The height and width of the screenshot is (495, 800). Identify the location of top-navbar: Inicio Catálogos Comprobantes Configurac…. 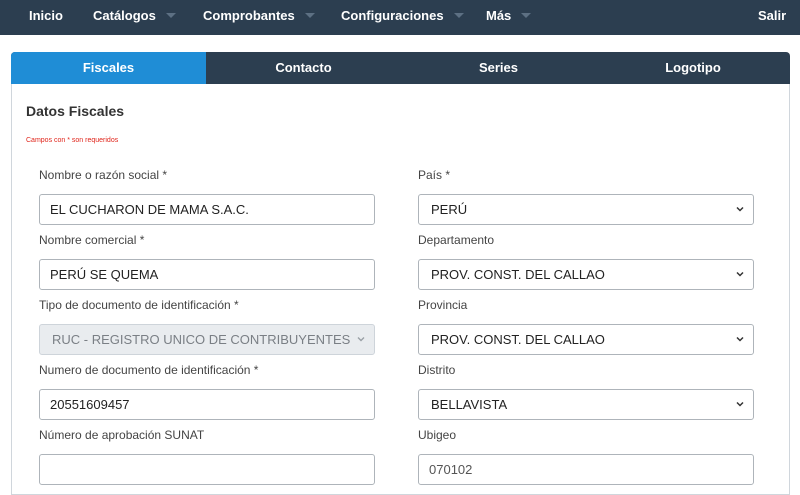
(400, 17).